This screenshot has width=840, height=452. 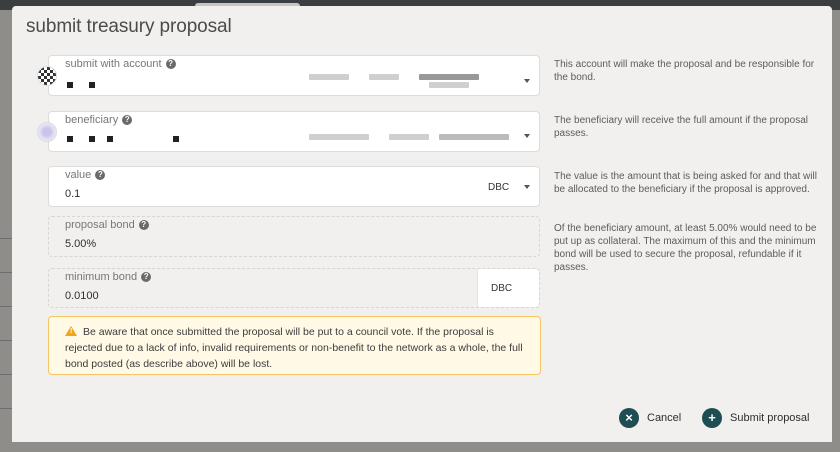 I want to click on submit-proposal-button: + Submit proposal, so click(x=756, y=418).